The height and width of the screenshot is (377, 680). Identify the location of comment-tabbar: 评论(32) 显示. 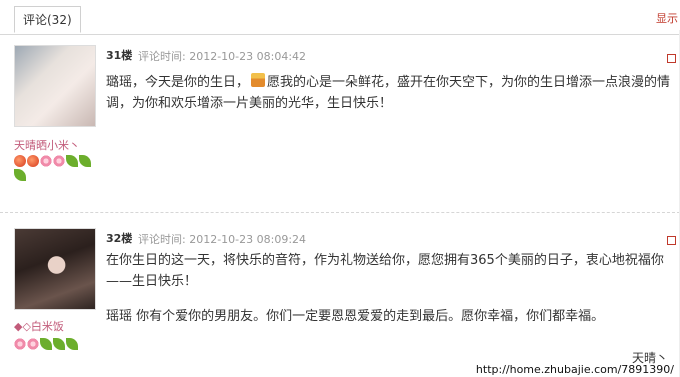
(340, 17).